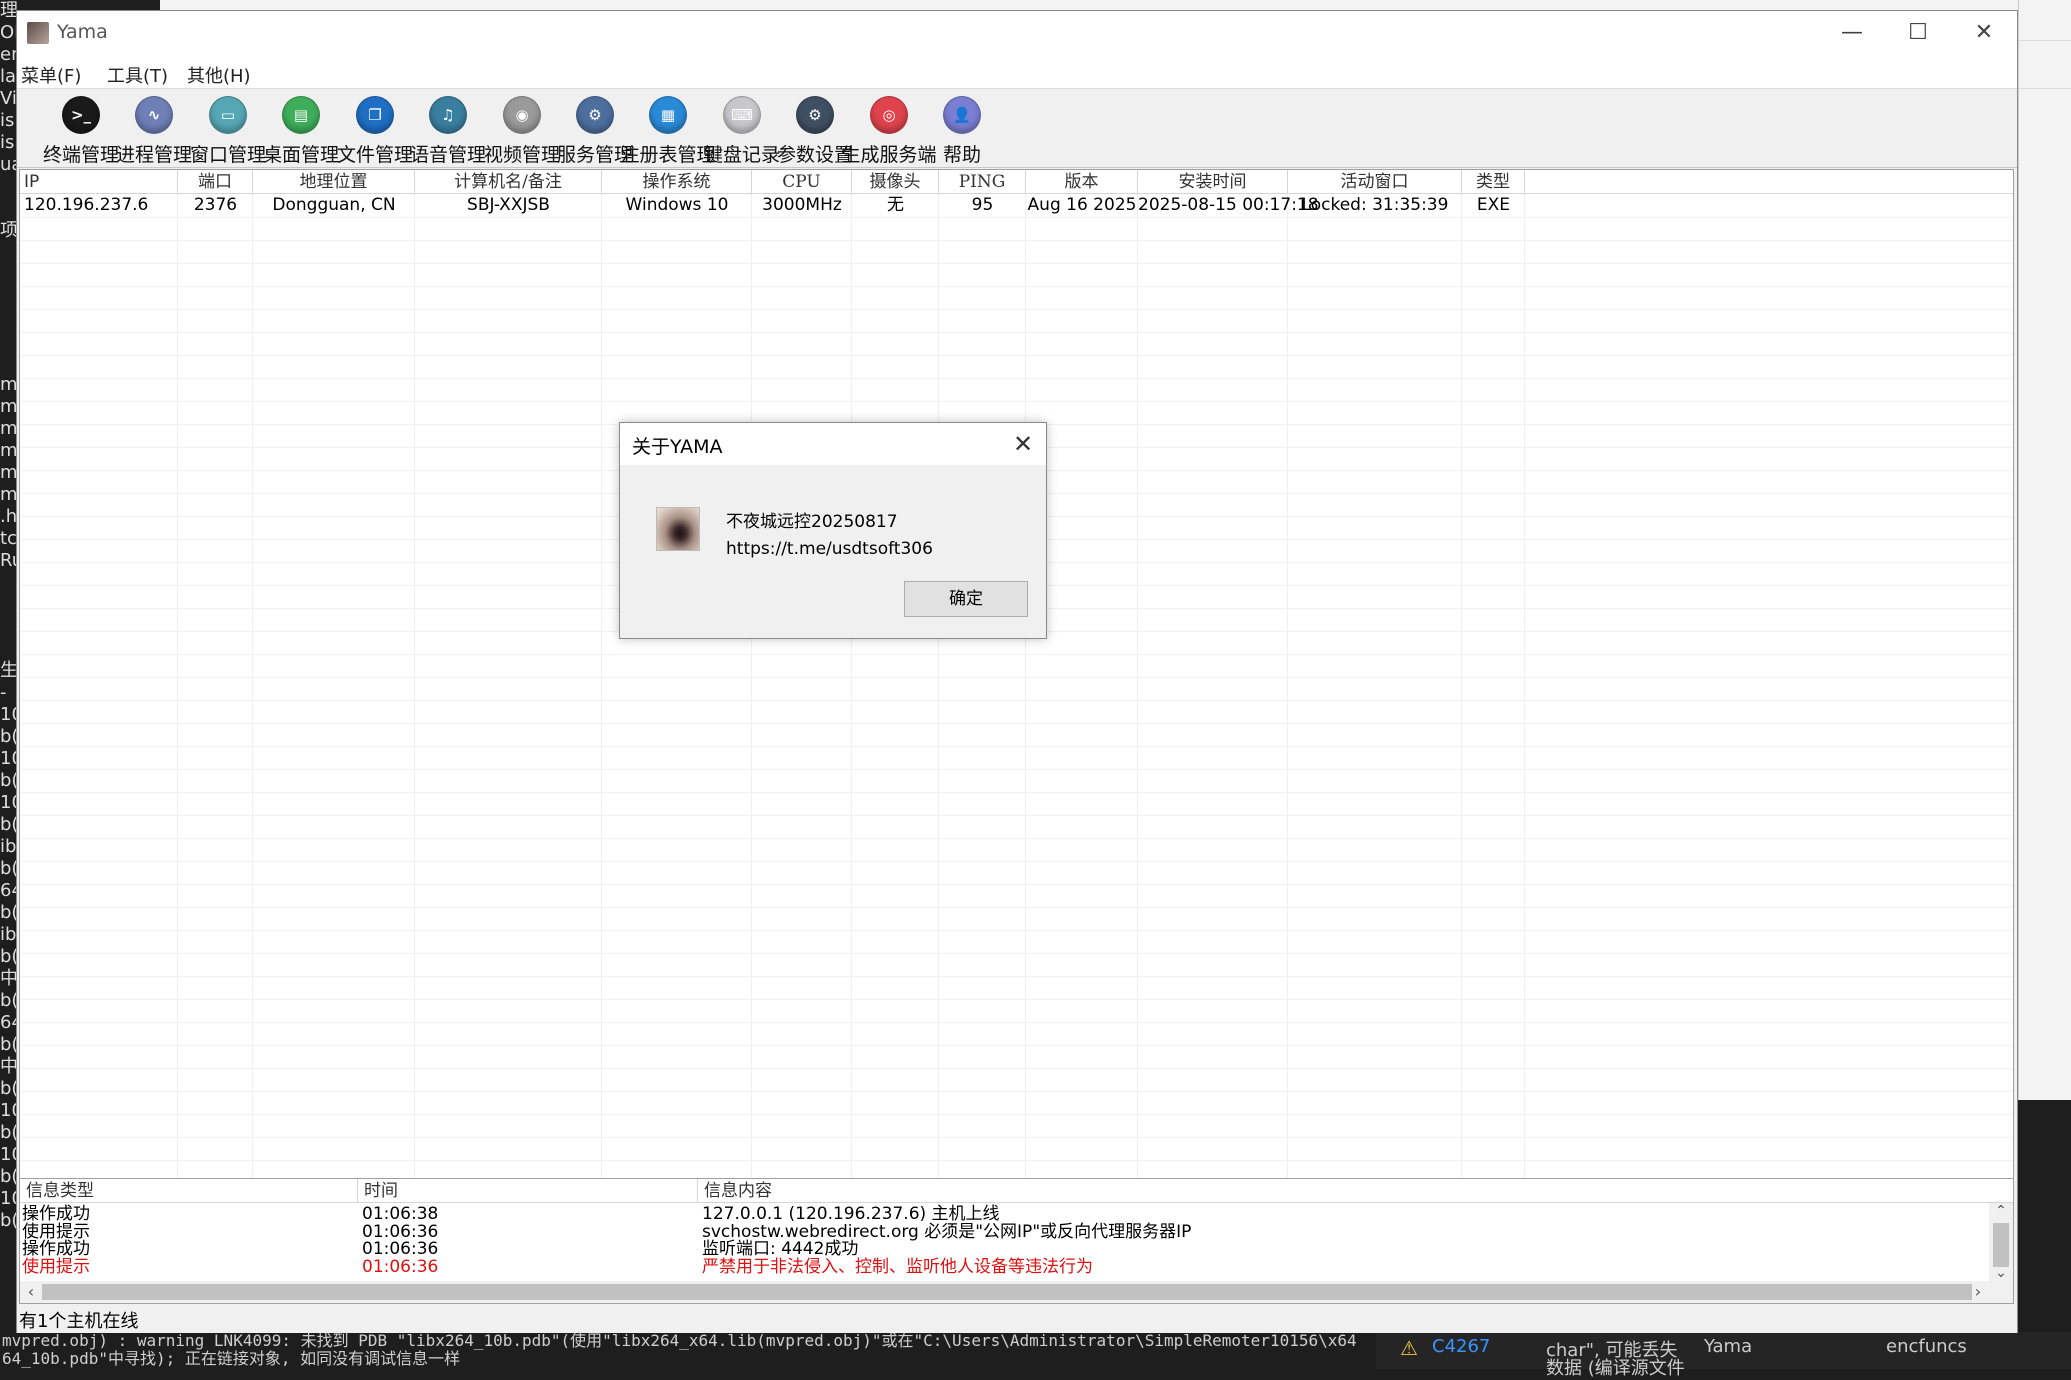 The height and width of the screenshot is (1380, 2071). Describe the element at coordinates (962, 115) in the screenshot. I see `help-icon: 👤` at that location.